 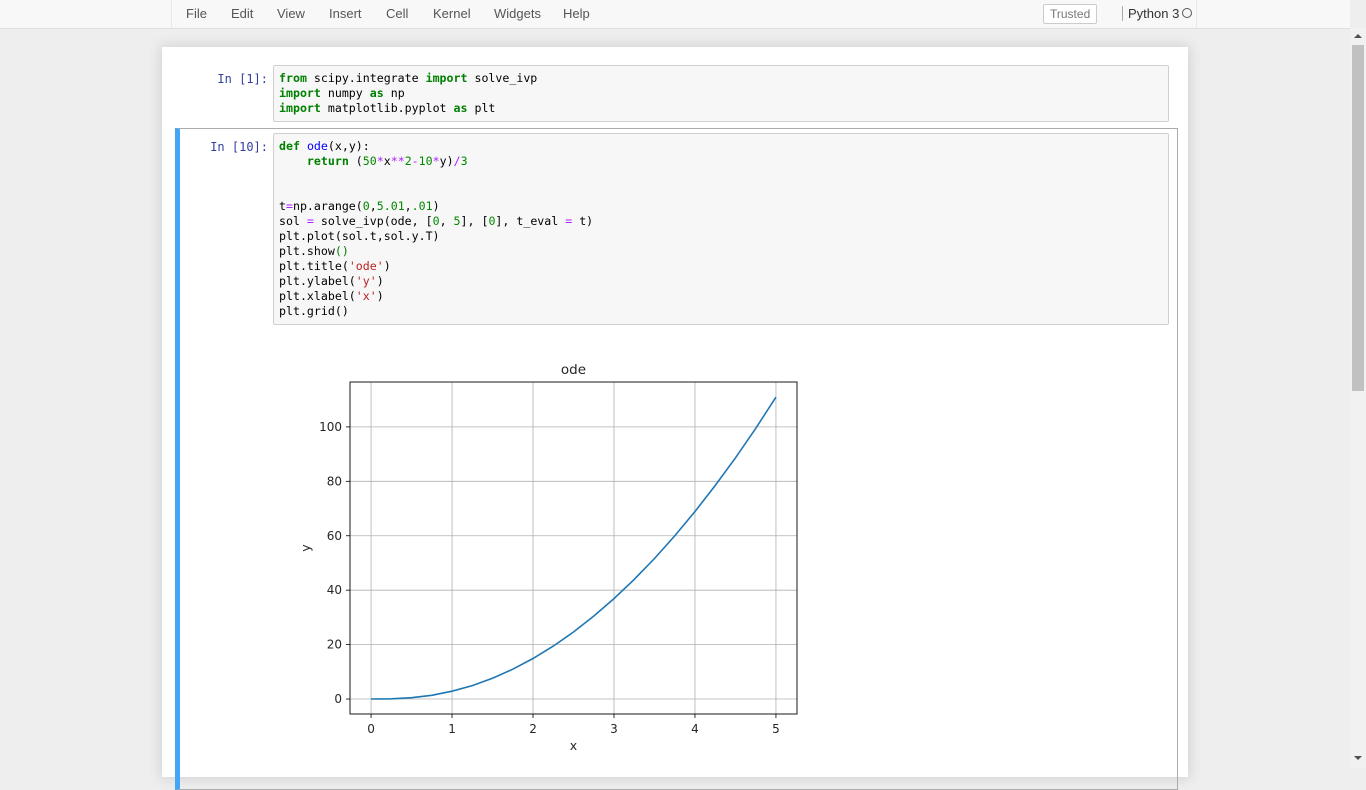 I want to click on code-token: scipy.integrate, so click(x=366, y=78).